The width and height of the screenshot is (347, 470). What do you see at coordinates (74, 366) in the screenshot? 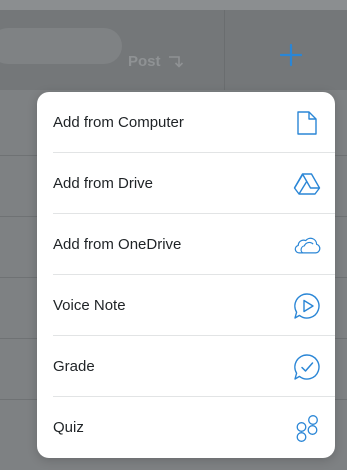
I see `menu-item-label: Grade` at bounding box center [74, 366].